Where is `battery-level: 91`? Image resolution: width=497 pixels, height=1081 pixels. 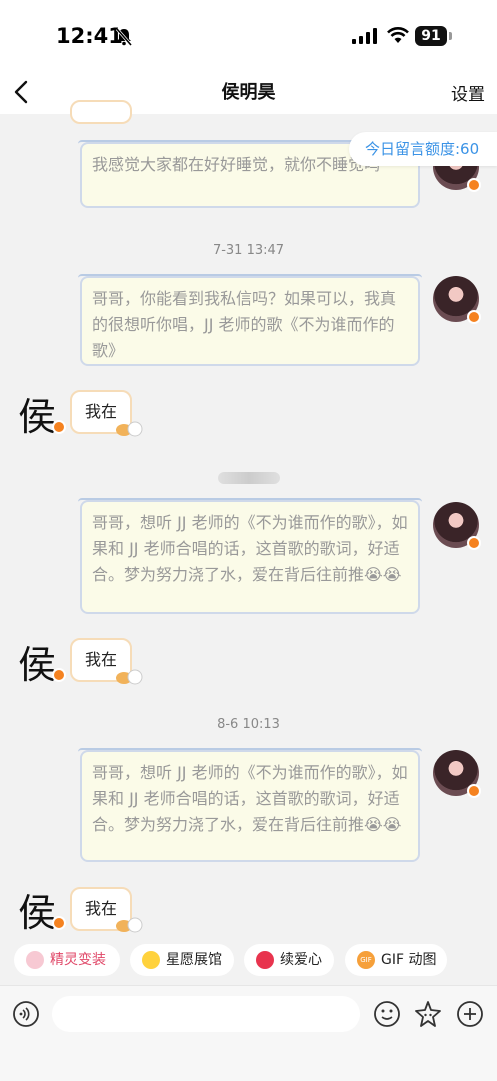
battery-level: 91 is located at coordinates (431, 36).